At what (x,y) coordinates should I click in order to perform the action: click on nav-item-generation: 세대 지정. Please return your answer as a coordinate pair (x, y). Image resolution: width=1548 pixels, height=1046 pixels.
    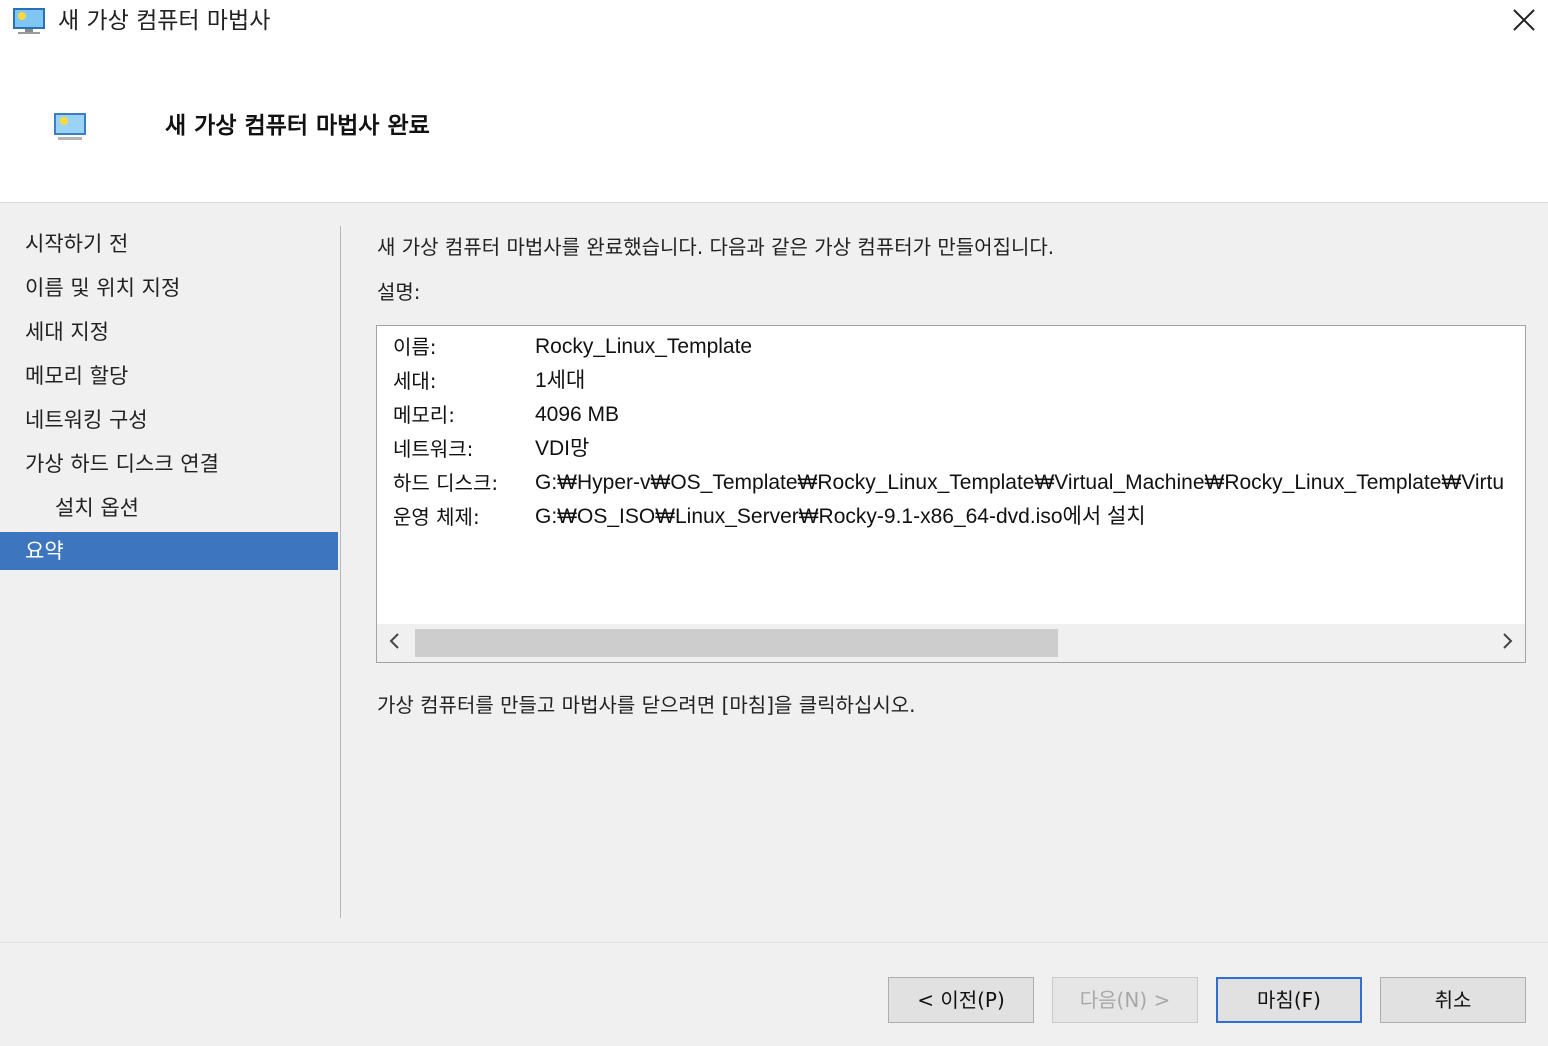
    Looking at the image, I should click on (169, 332).